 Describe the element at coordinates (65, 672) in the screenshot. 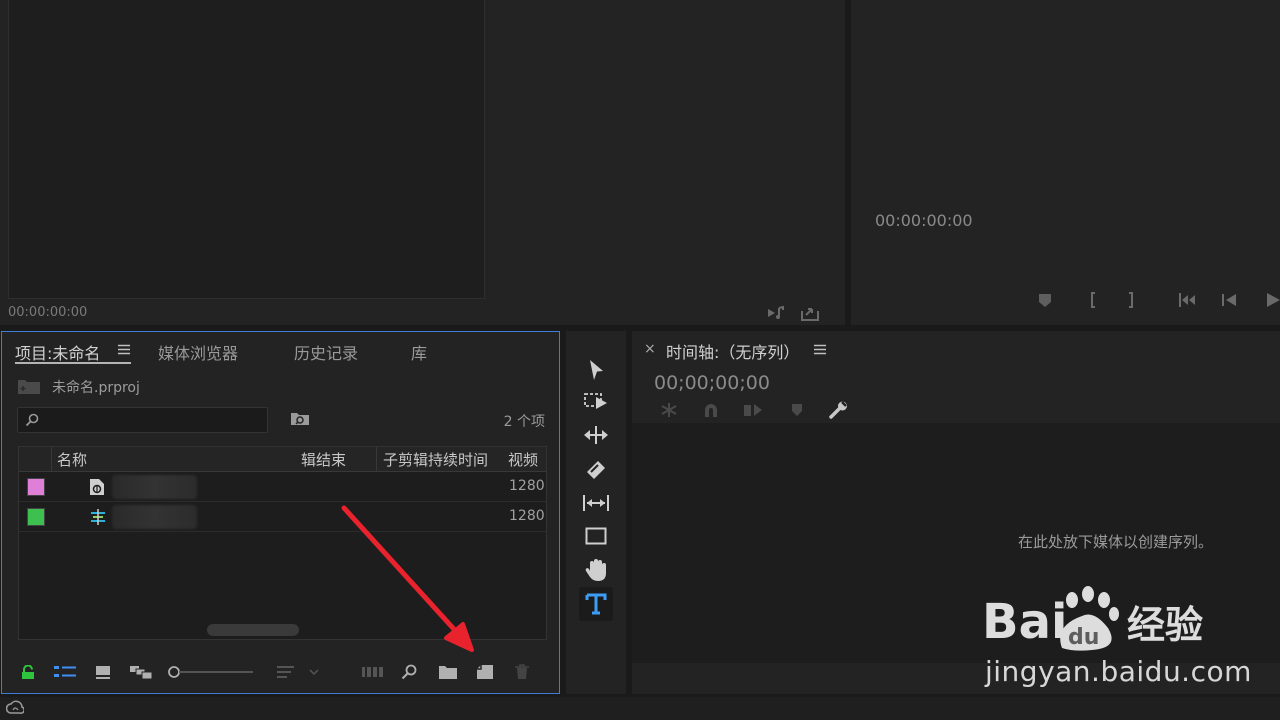

I see `list-view-icon` at that location.